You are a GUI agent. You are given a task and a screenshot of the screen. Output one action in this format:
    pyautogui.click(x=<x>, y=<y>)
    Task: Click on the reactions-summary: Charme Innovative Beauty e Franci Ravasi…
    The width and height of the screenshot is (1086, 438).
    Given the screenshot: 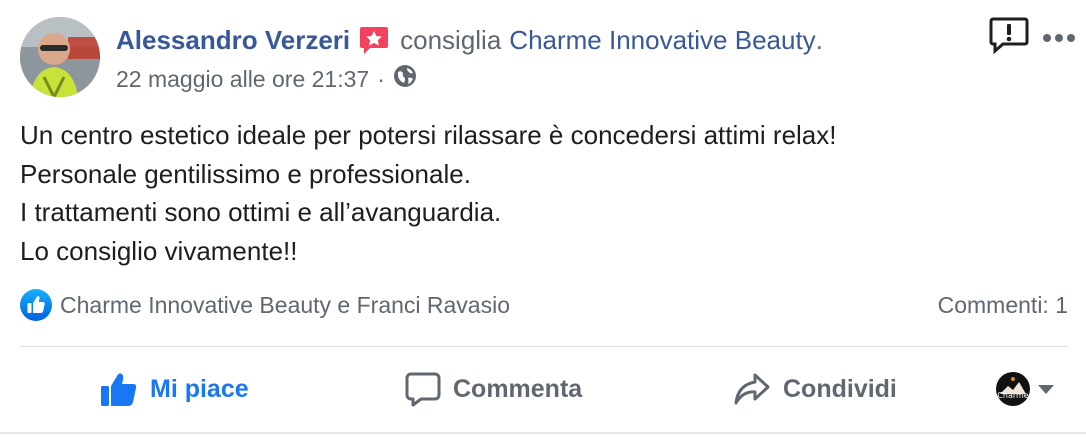 What is the action you would take?
    pyautogui.click(x=265, y=305)
    